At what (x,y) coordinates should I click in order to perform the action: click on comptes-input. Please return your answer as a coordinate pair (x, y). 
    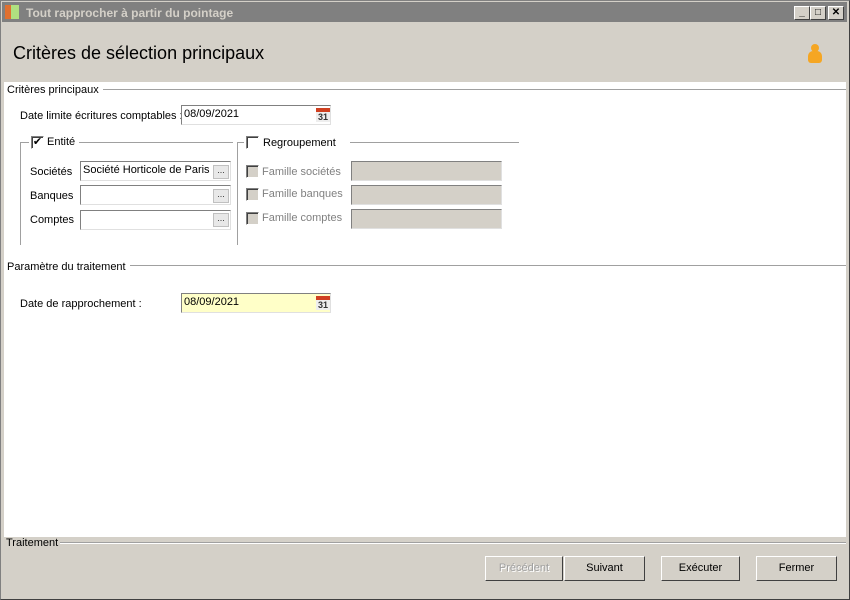
    Looking at the image, I should click on (155, 220).